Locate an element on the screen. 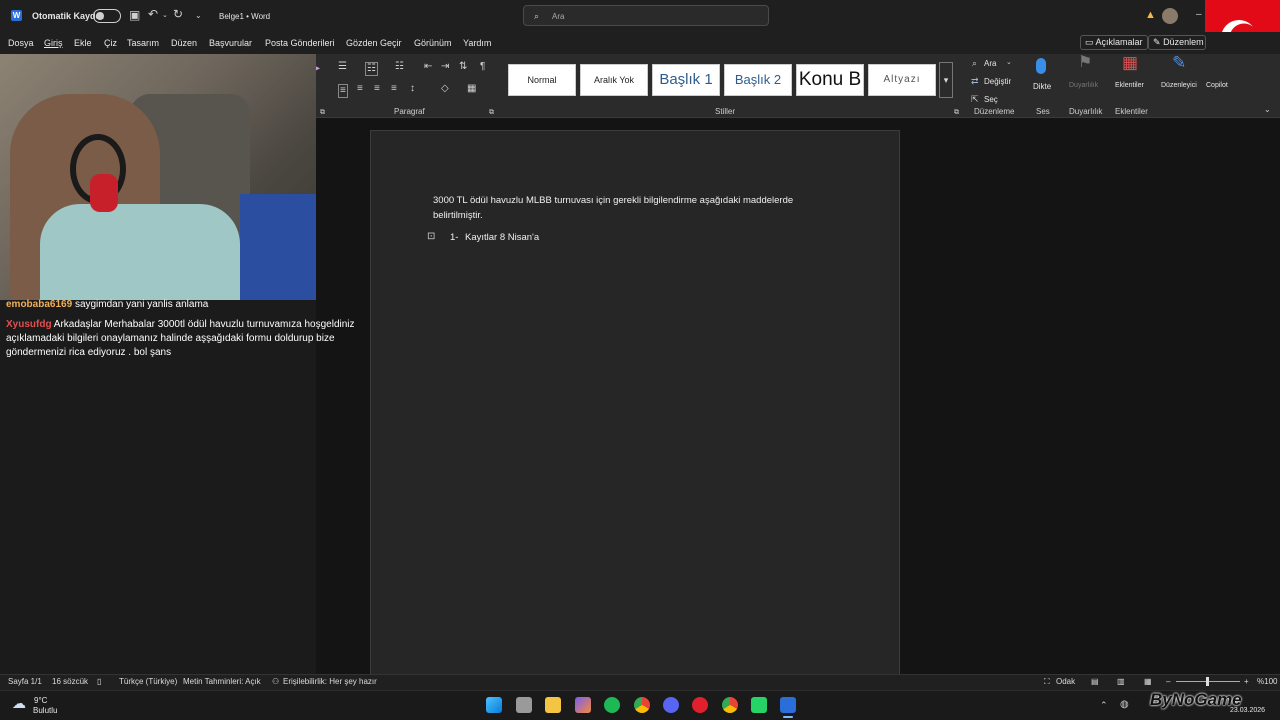 This screenshot has height=720, width=1280. microphone-icon is located at coordinates (1041, 66).